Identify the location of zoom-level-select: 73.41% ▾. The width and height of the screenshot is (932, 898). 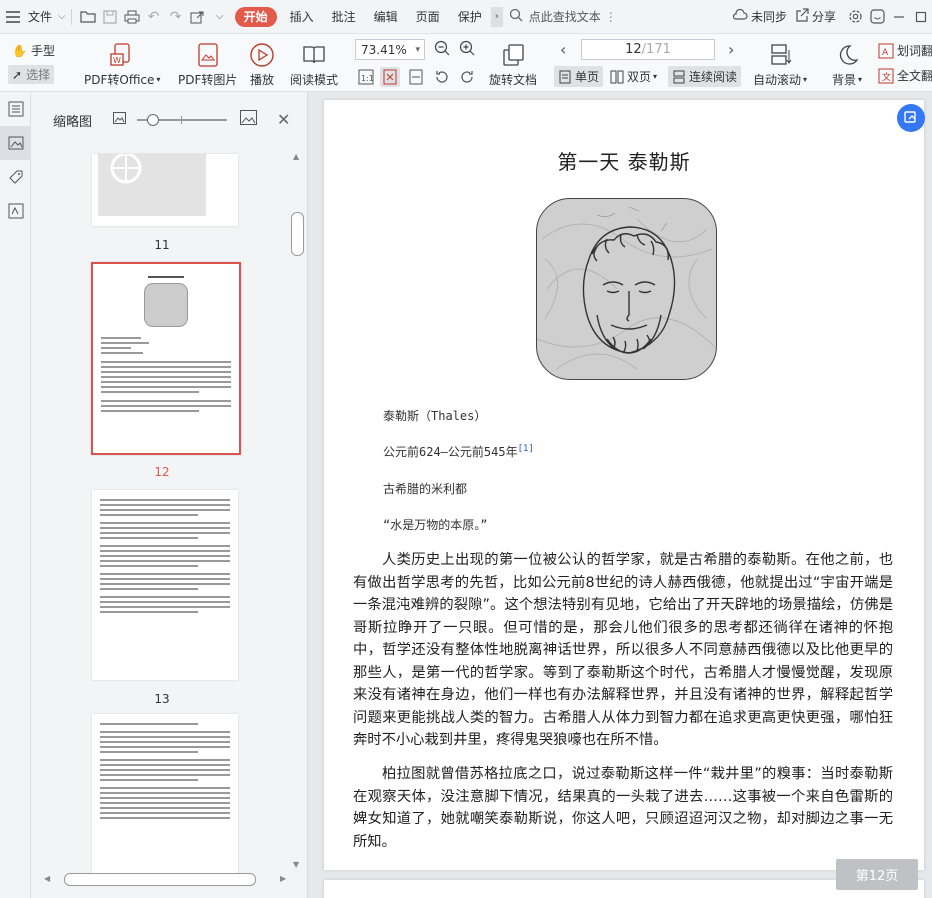
(390, 49).